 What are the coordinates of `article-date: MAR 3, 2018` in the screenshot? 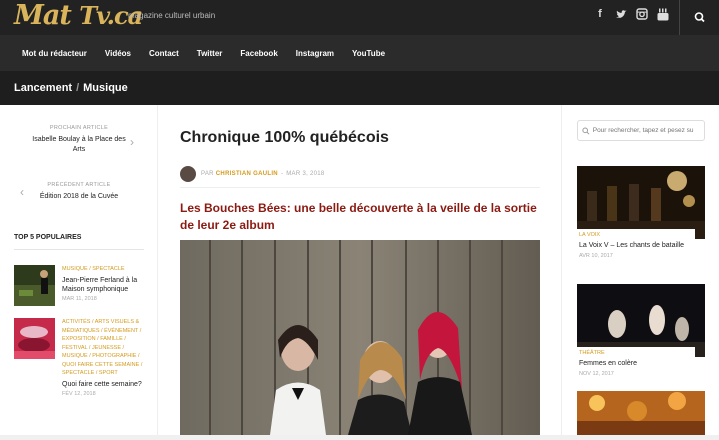 It's located at (305, 173).